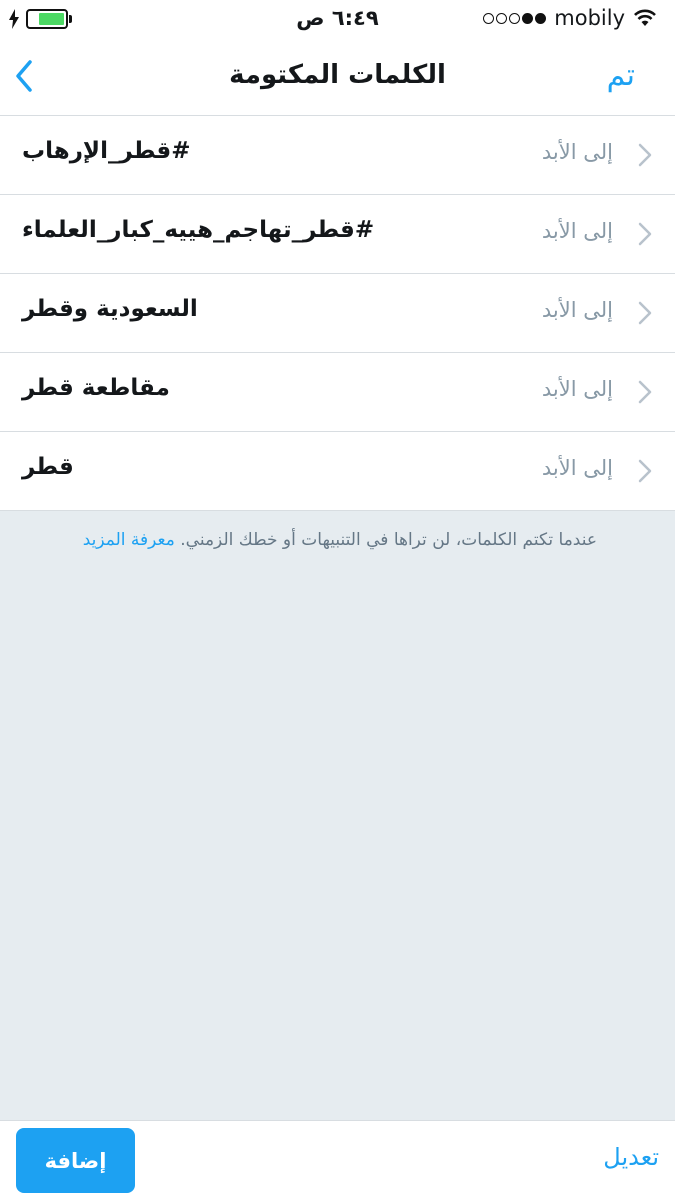 Image resolution: width=675 pixels, height=1200 pixels. Describe the element at coordinates (589, 18) in the screenshot. I see `carrier-name: mobily` at that location.